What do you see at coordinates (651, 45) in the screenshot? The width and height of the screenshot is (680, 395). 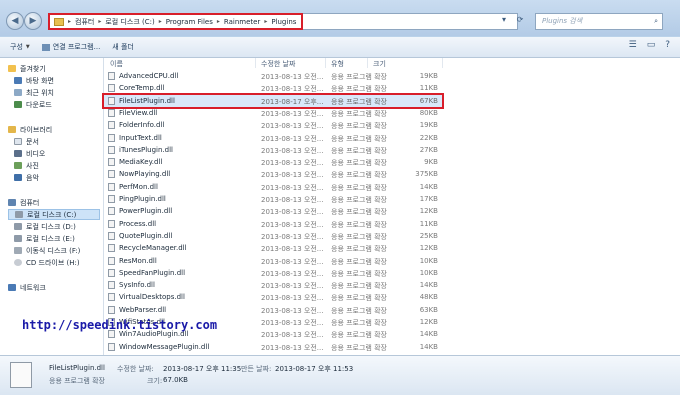 I see `preview-pane-icon: ▭` at bounding box center [651, 45].